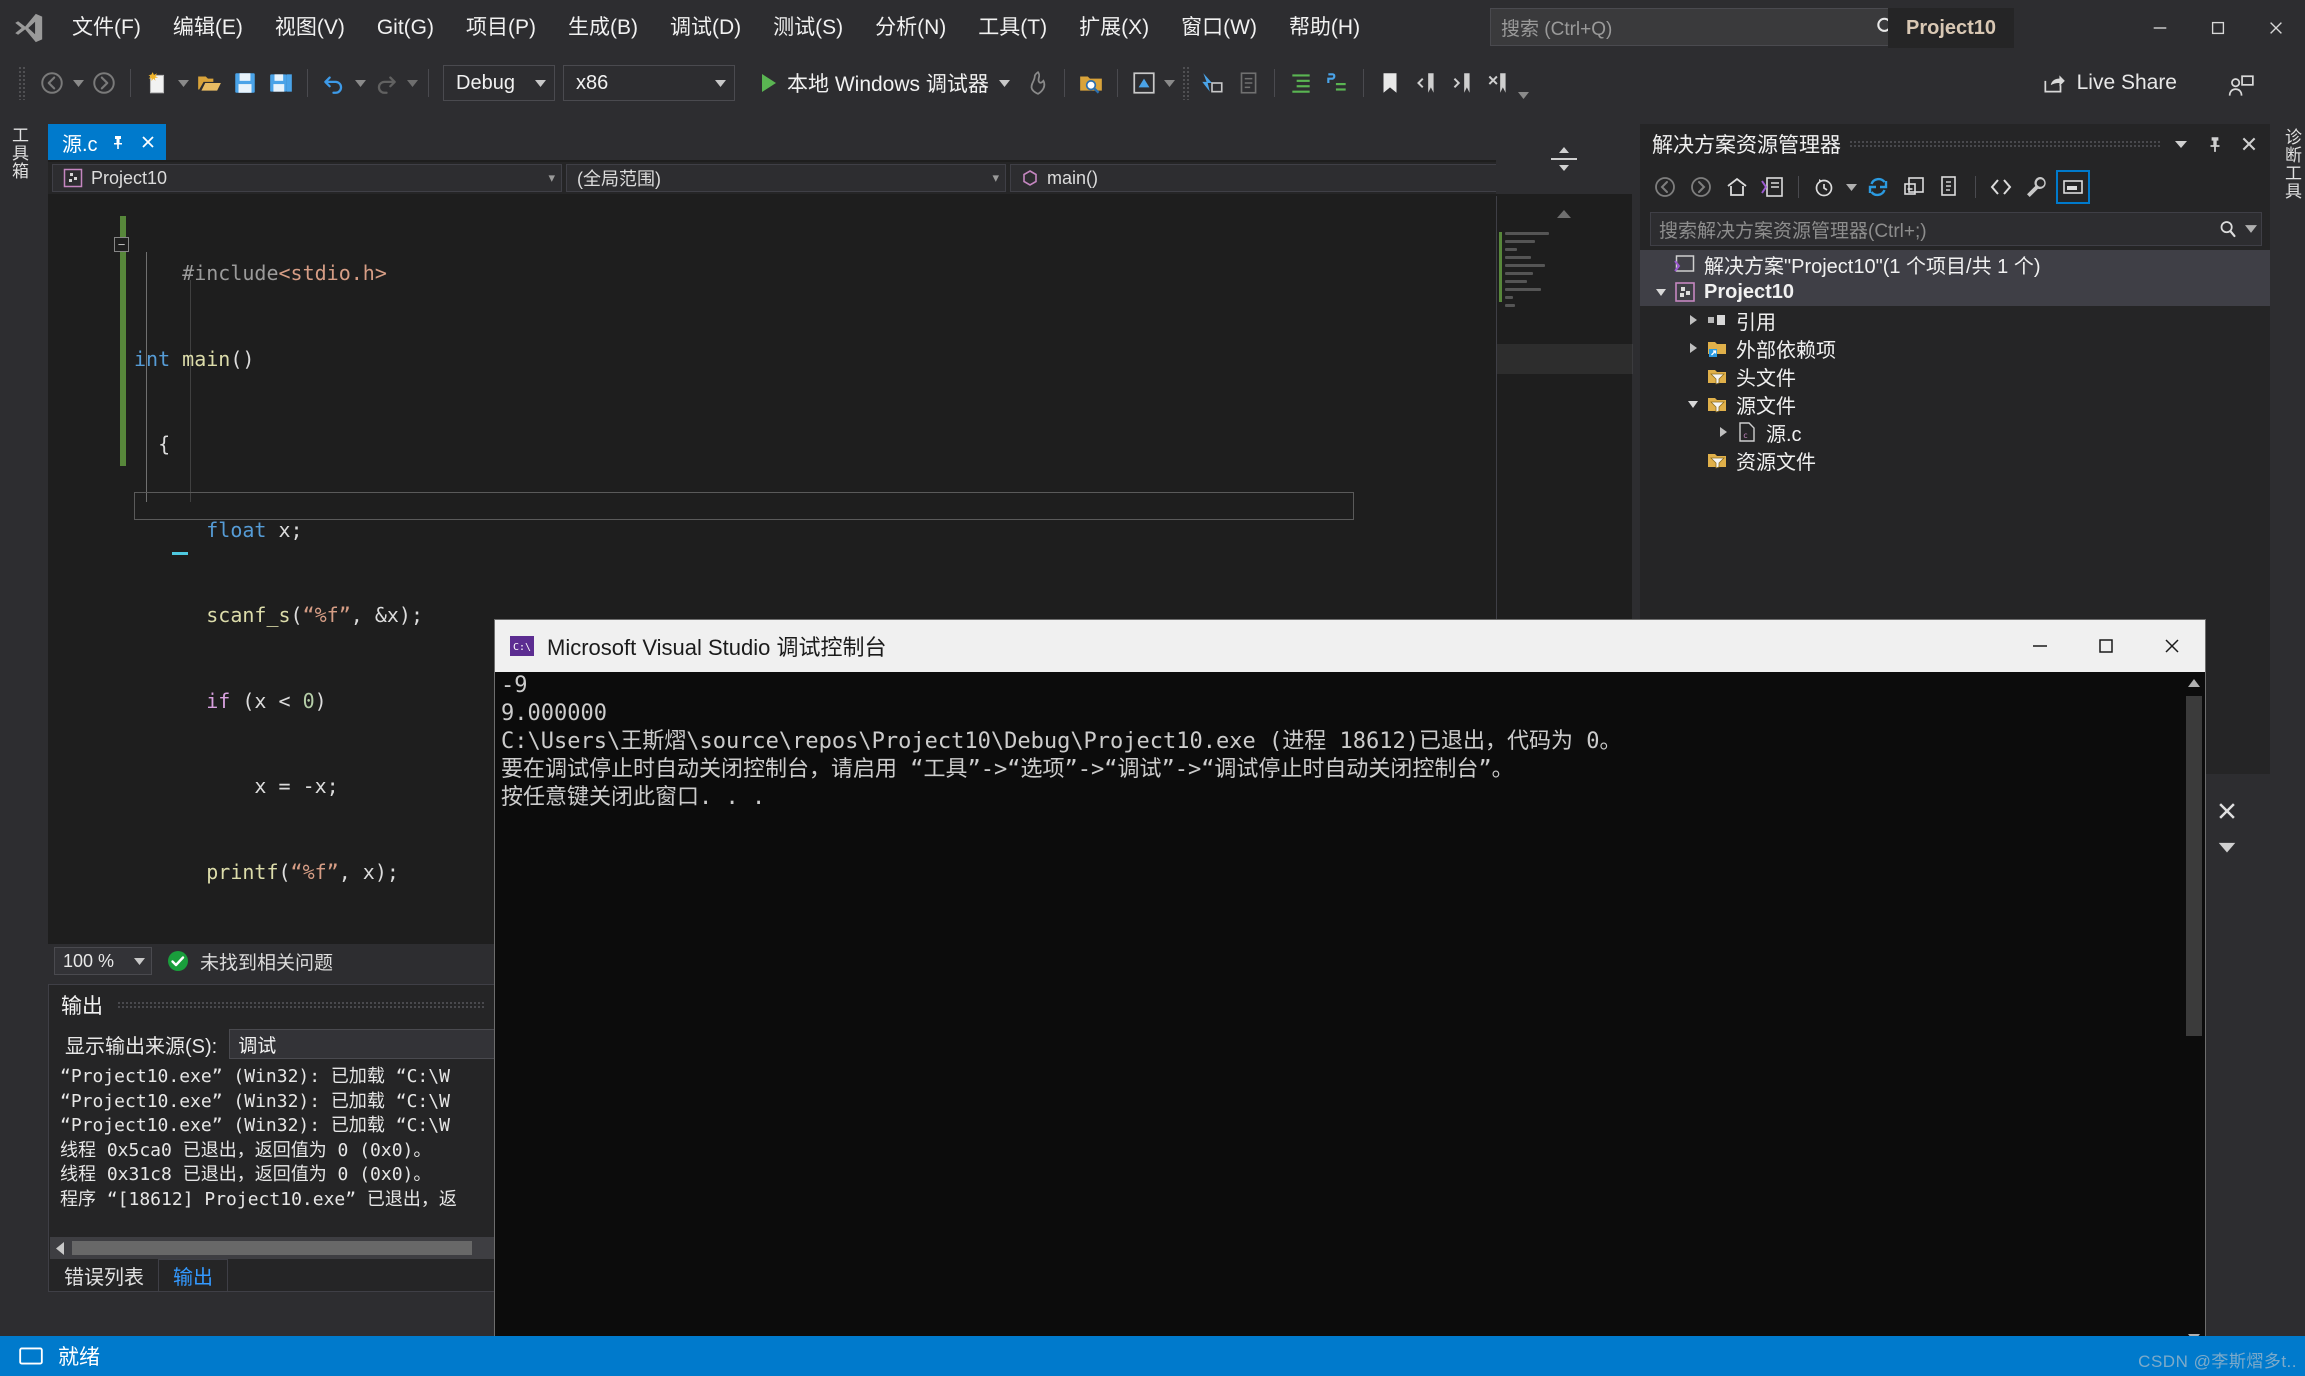 This screenshot has width=2305, height=1376. Describe the element at coordinates (1950, 187) in the screenshot. I see `show-all-files-icon` at that location.